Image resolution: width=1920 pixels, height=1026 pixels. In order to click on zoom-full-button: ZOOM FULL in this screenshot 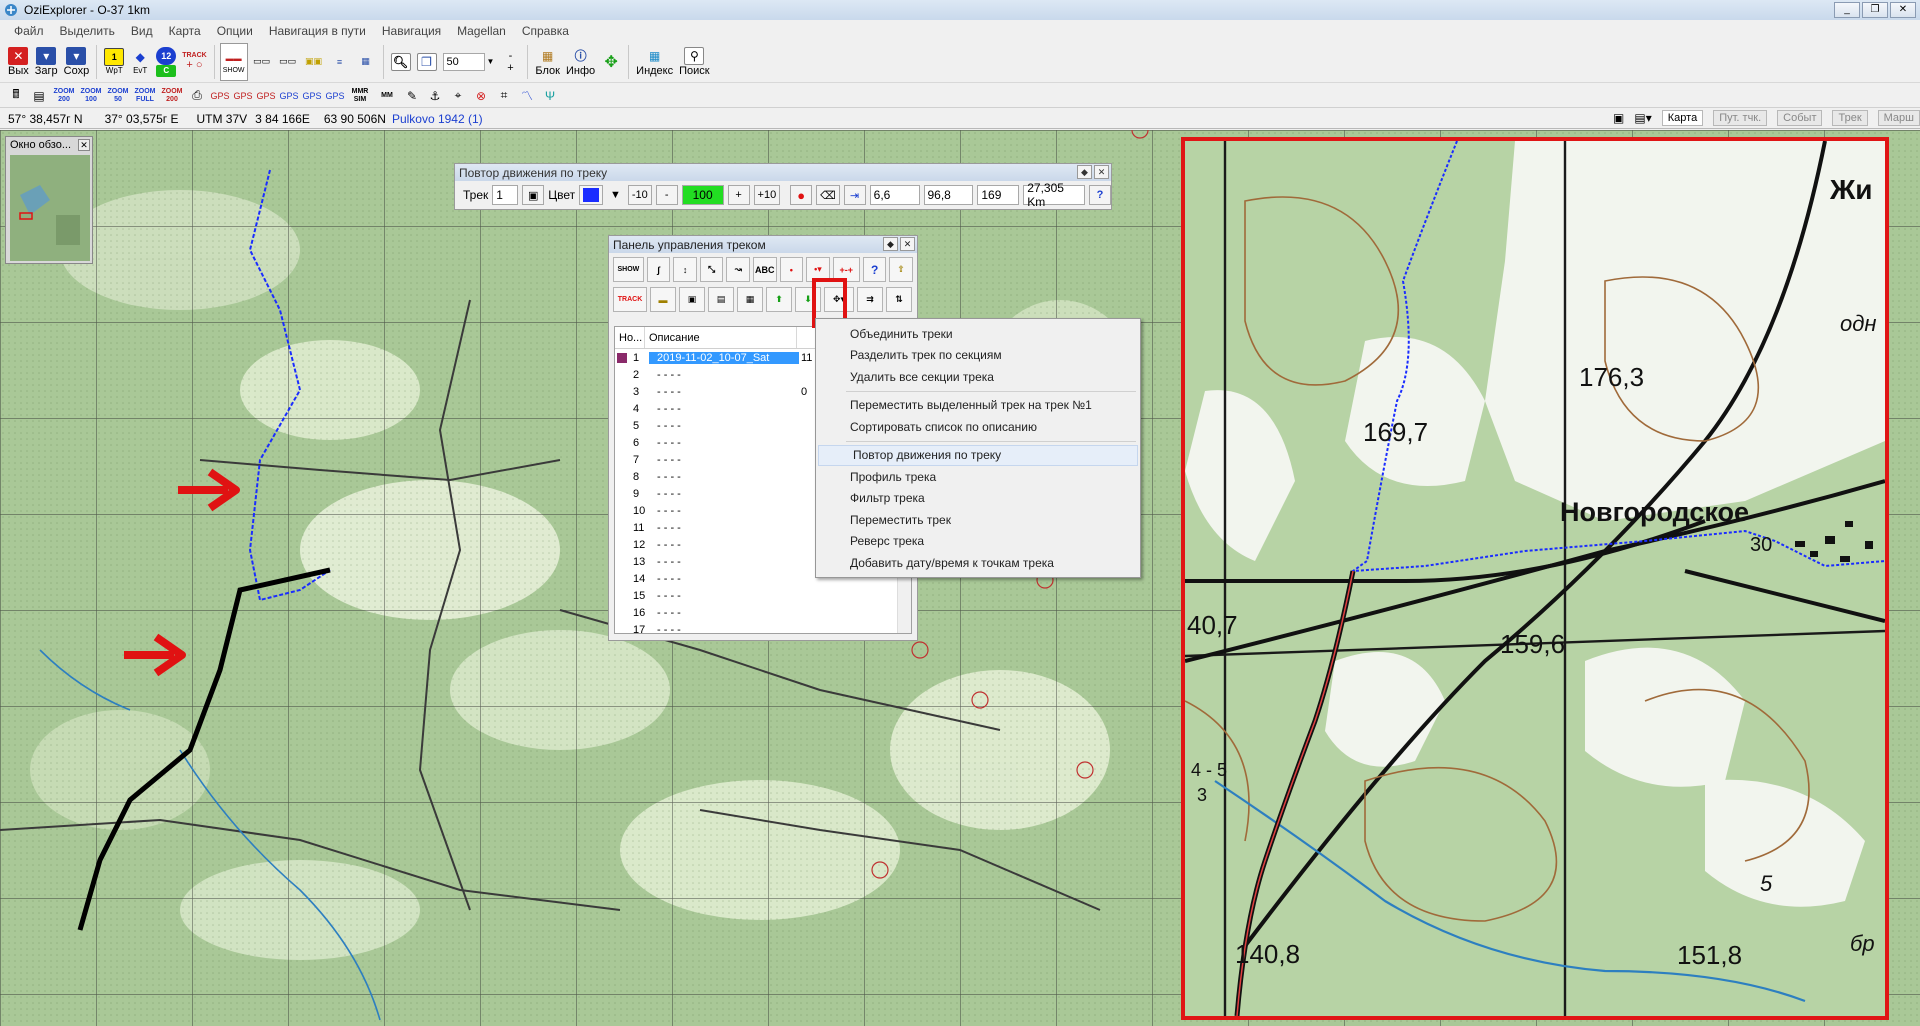, I will do `click(145, 96)`.